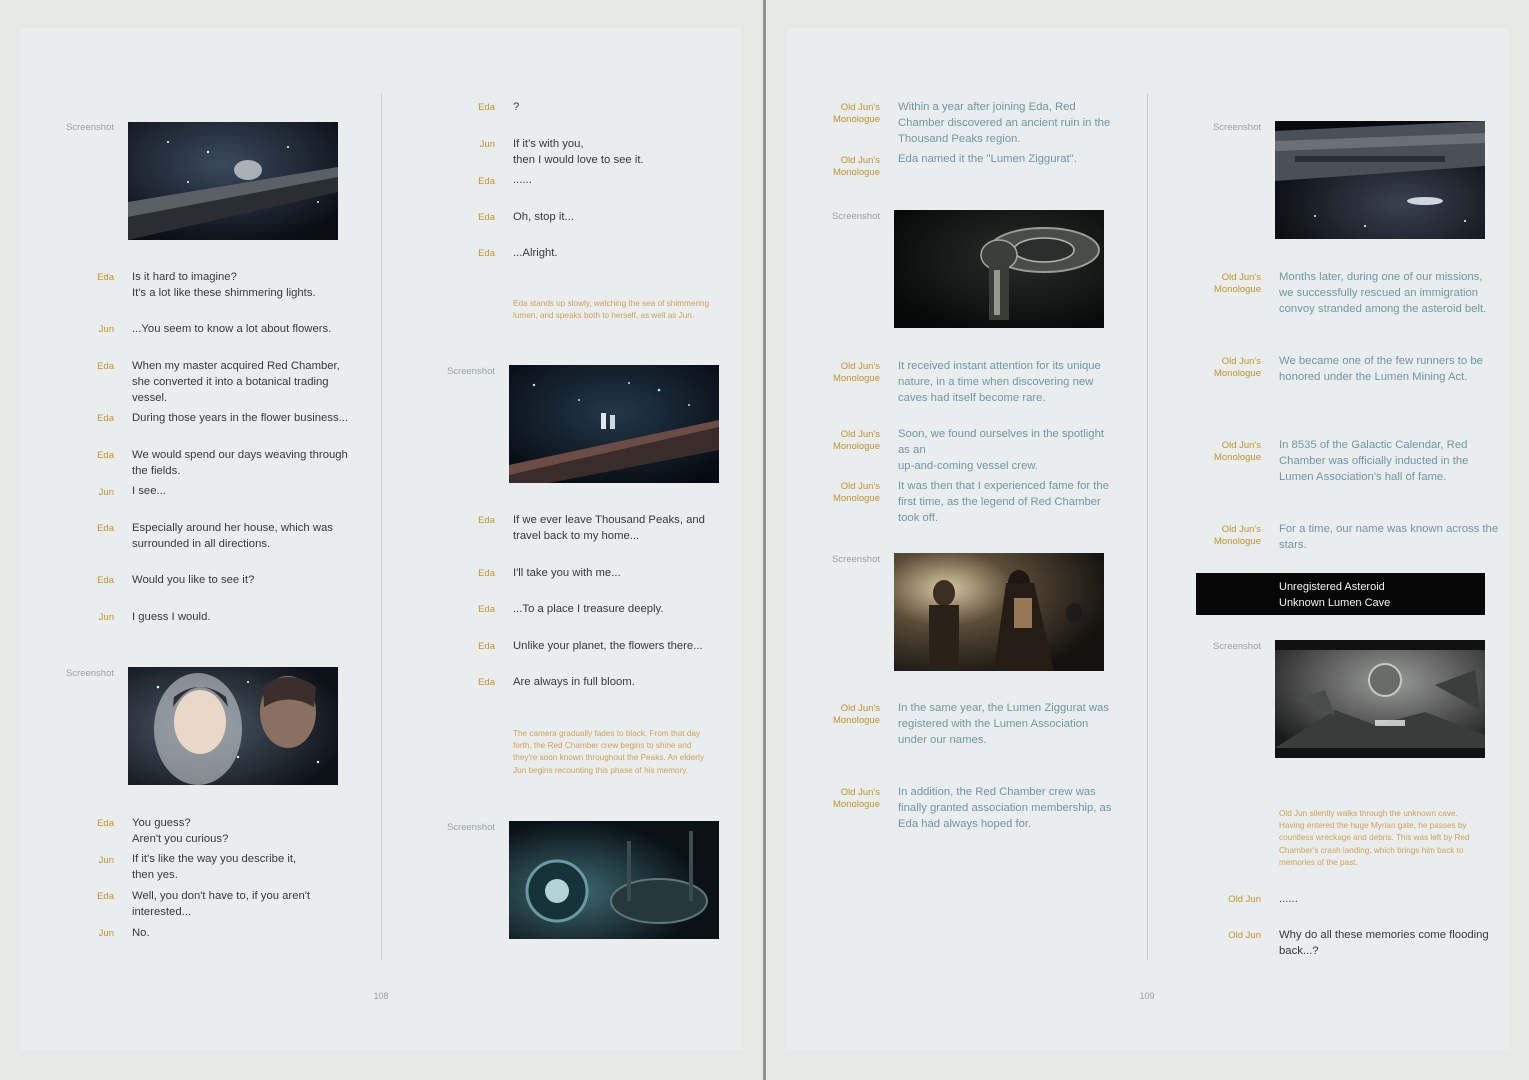  Describe the element at coordinates (987, 159) in the screenshot. I see `monologue-line: Eda named it the "Lumen Ziggurat".` at that location.